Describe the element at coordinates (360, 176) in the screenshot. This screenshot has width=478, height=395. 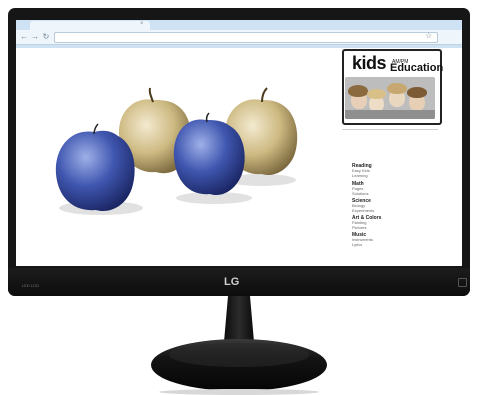
I see `menu-subitem: Learning` at that location.